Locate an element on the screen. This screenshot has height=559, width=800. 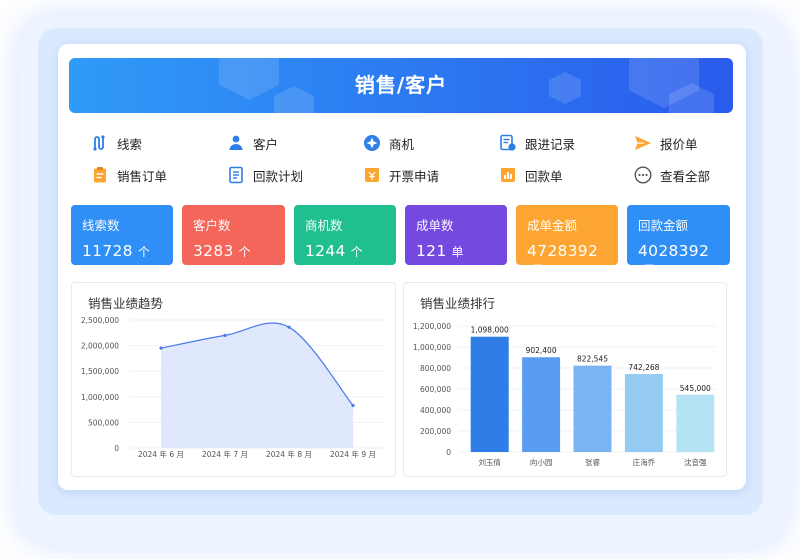
x-tick-label: 2024 年 7 月 is located at coordinates (225, 454).